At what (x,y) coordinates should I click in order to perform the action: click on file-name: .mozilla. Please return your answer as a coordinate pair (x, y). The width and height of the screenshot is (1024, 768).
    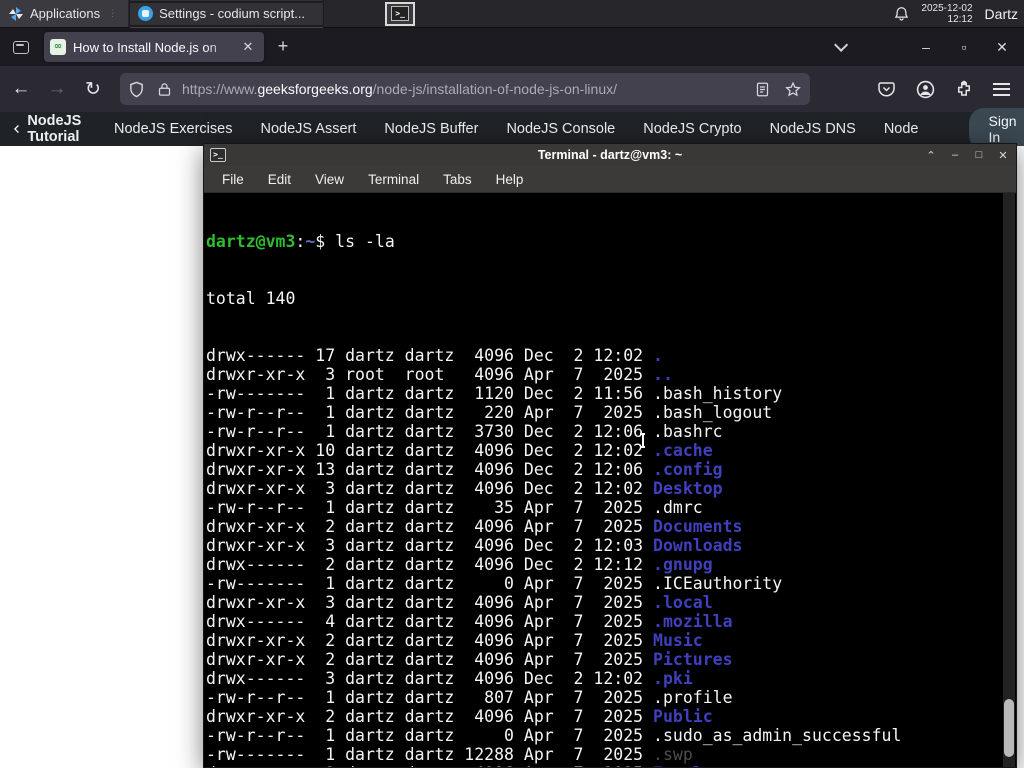
    Looking at the image, I should click on (693, 621).